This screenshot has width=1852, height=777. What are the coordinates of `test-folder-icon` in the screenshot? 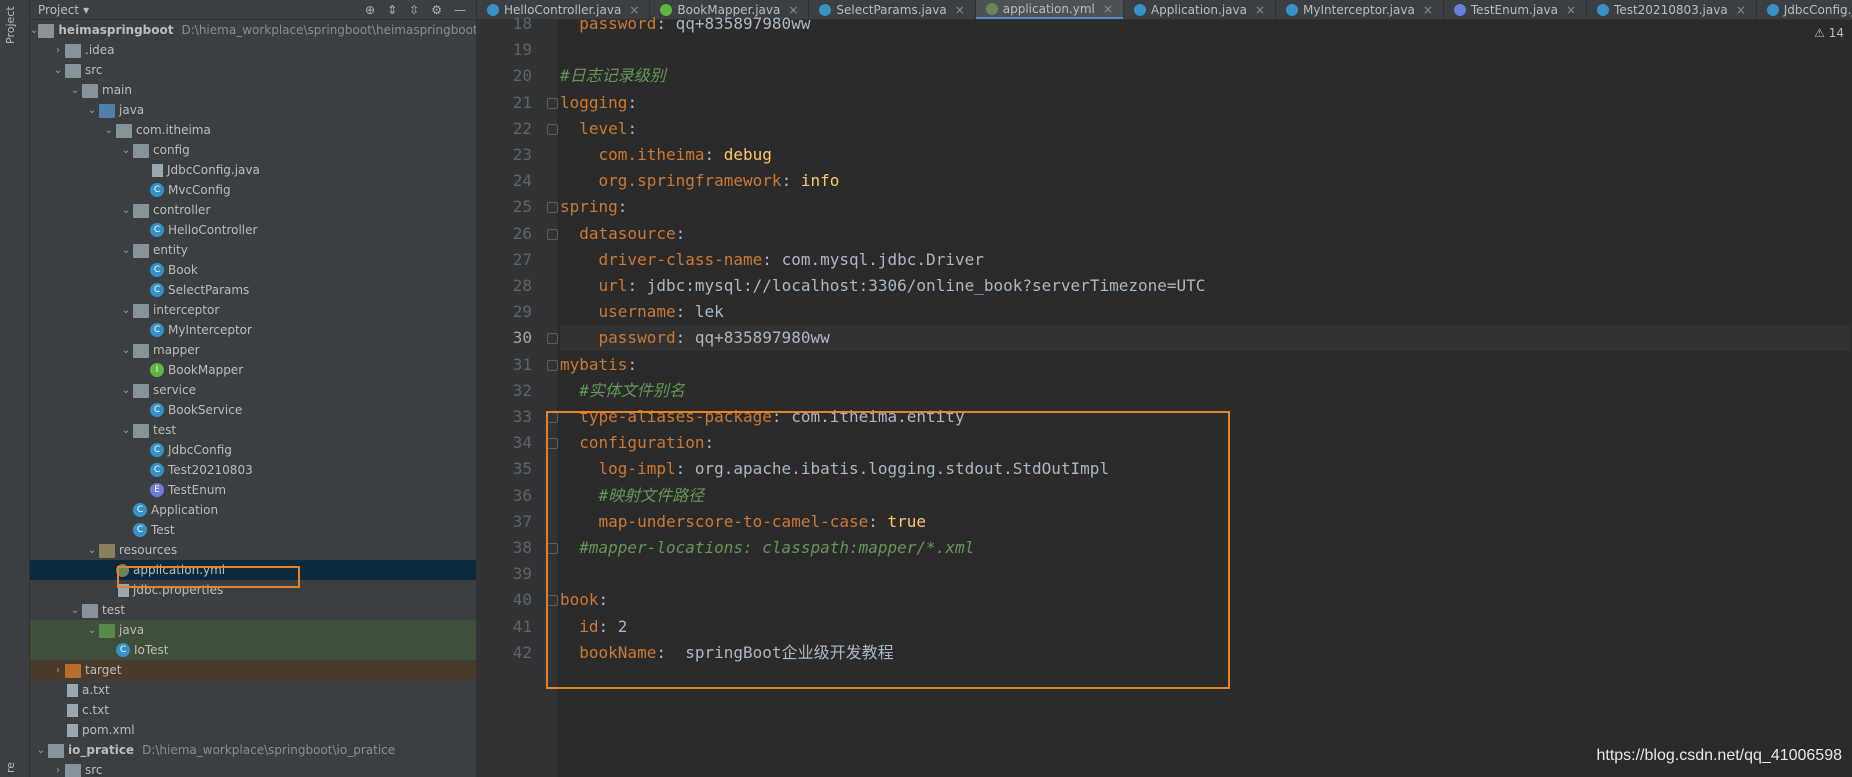 It's located at (107, 631).